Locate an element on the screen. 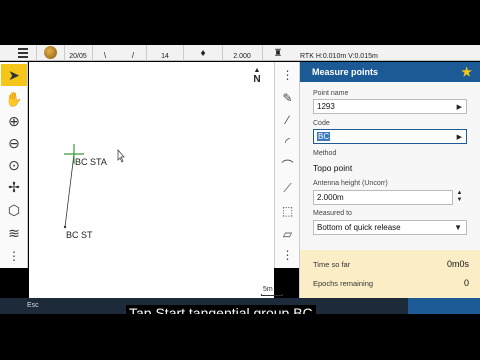 This screenshot has height=360, width=480. zoom-extents-icon: ⊙ is located at coordinates (14, 165).